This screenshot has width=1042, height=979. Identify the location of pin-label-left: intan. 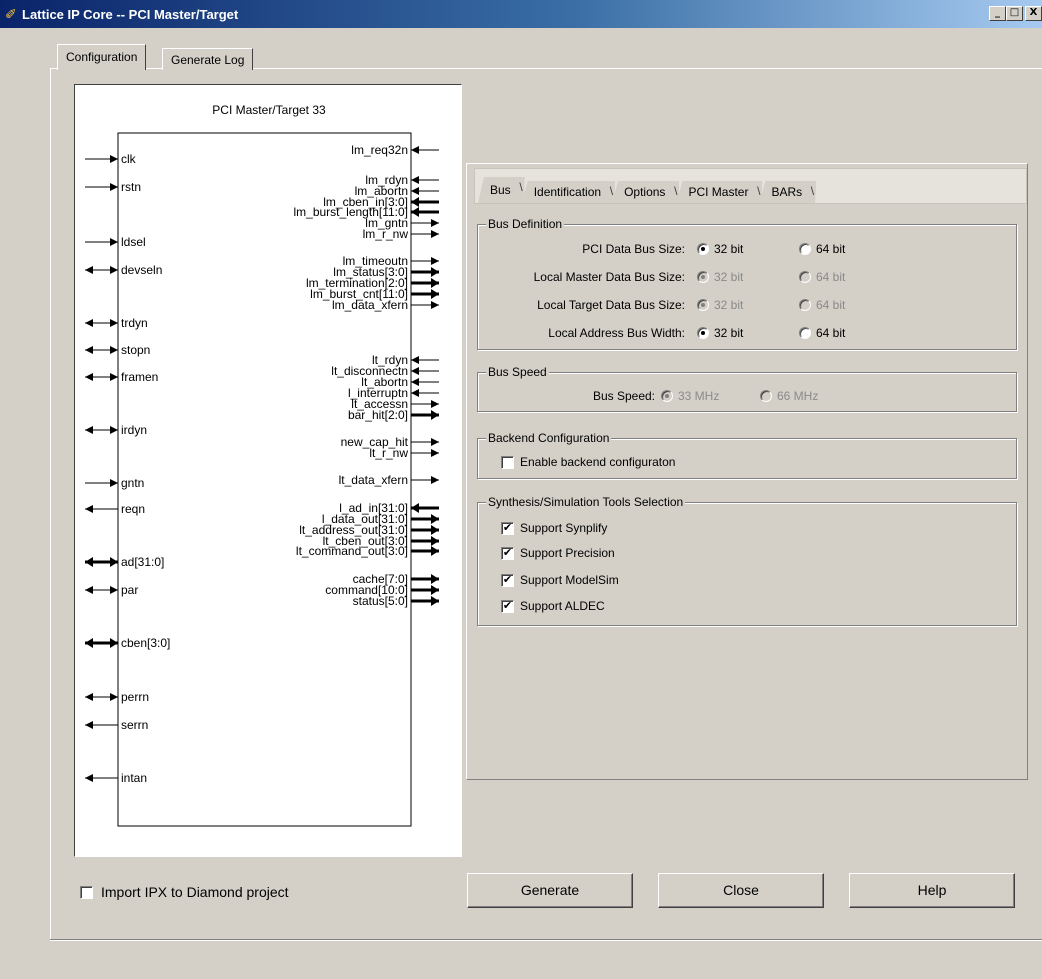
(134, 778).